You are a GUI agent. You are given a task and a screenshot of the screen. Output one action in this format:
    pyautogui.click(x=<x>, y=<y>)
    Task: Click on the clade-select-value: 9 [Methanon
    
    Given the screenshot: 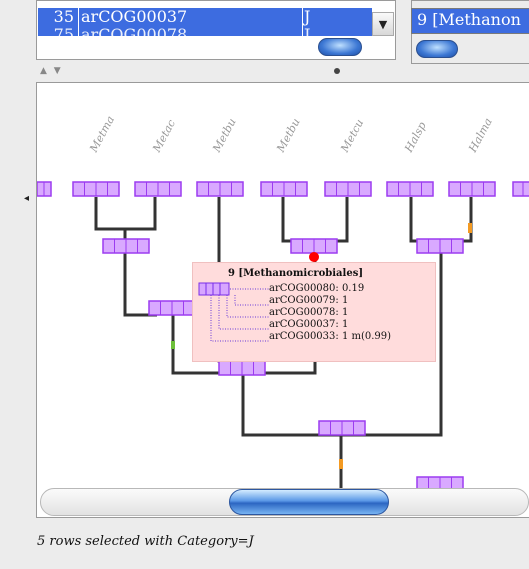 What is the action you would take?
    pyautogui.click(x=469, y=19)
    